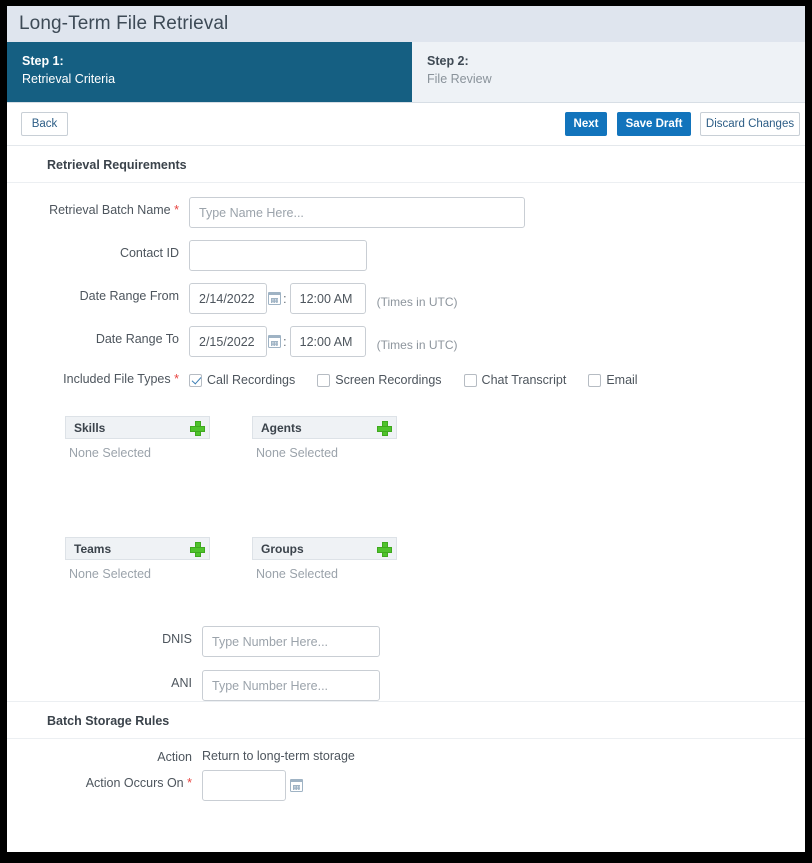 This screenshot has width=812, height=863. What do you see at coordinates (459, 78) in the screenshot?
I see `wizard-step-2-label: File Review` at bounding box center [459, 78].